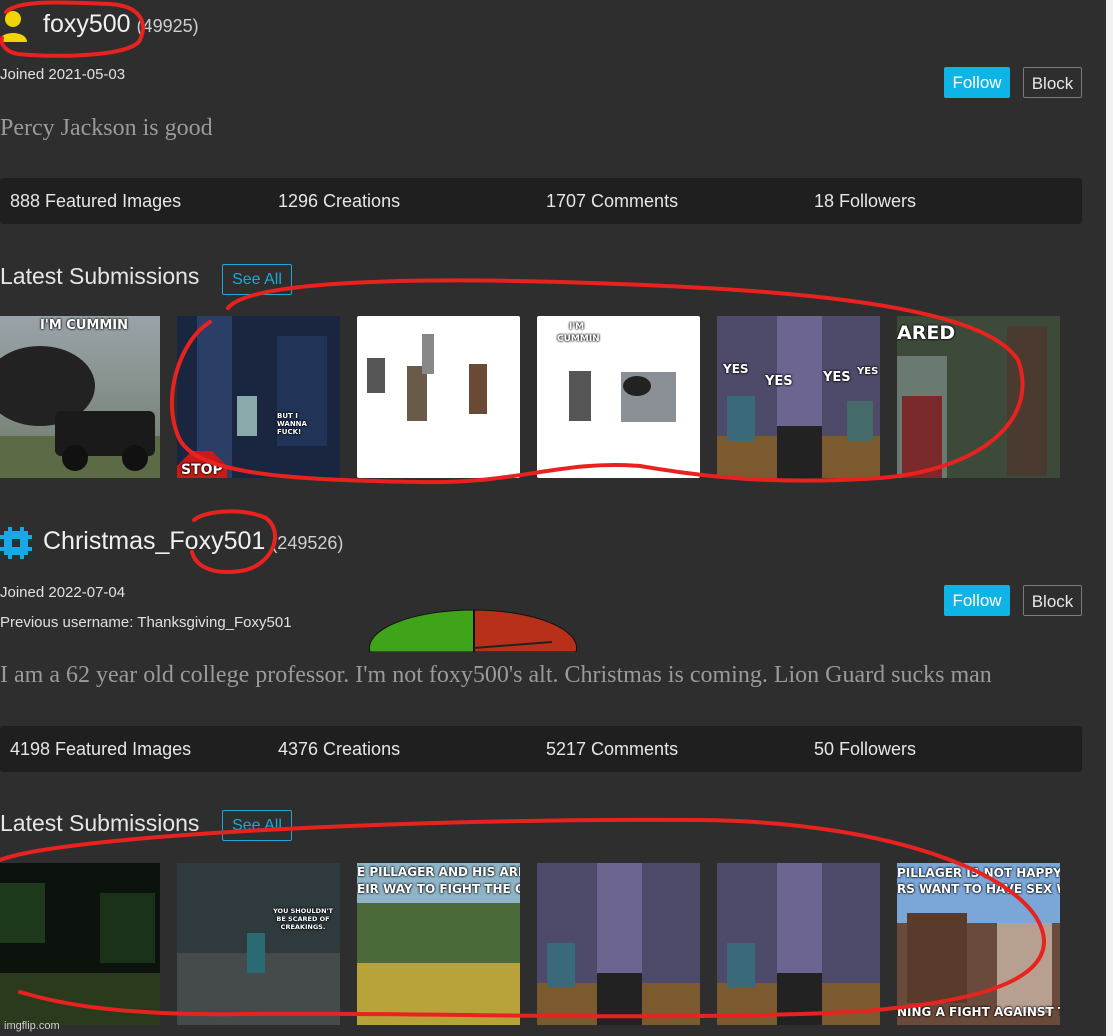 The width and height of the screenshot is (1113, 1036). I want to click on stat-creations: 1296 Creations, so click(339, 201).